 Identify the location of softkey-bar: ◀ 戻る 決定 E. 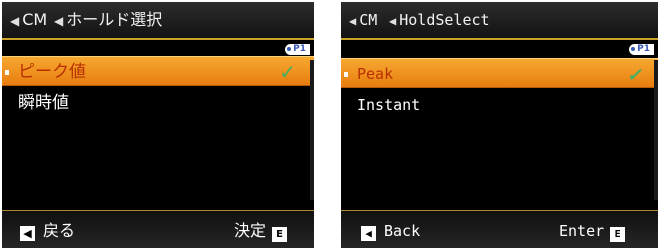
(158, 229).